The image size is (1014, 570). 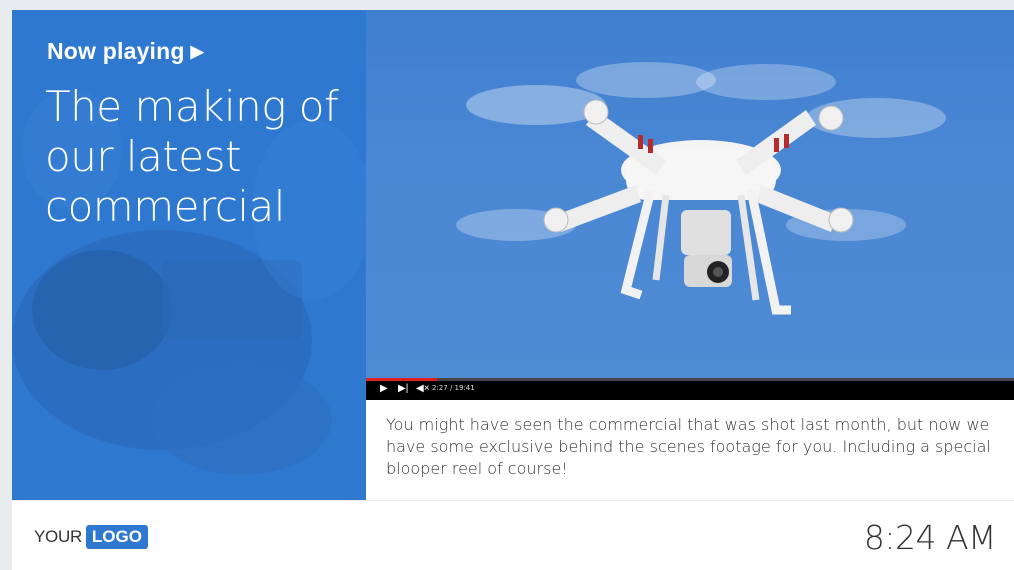 I want to click on logo-prefix: YOUR, so click(x=58, y=536).